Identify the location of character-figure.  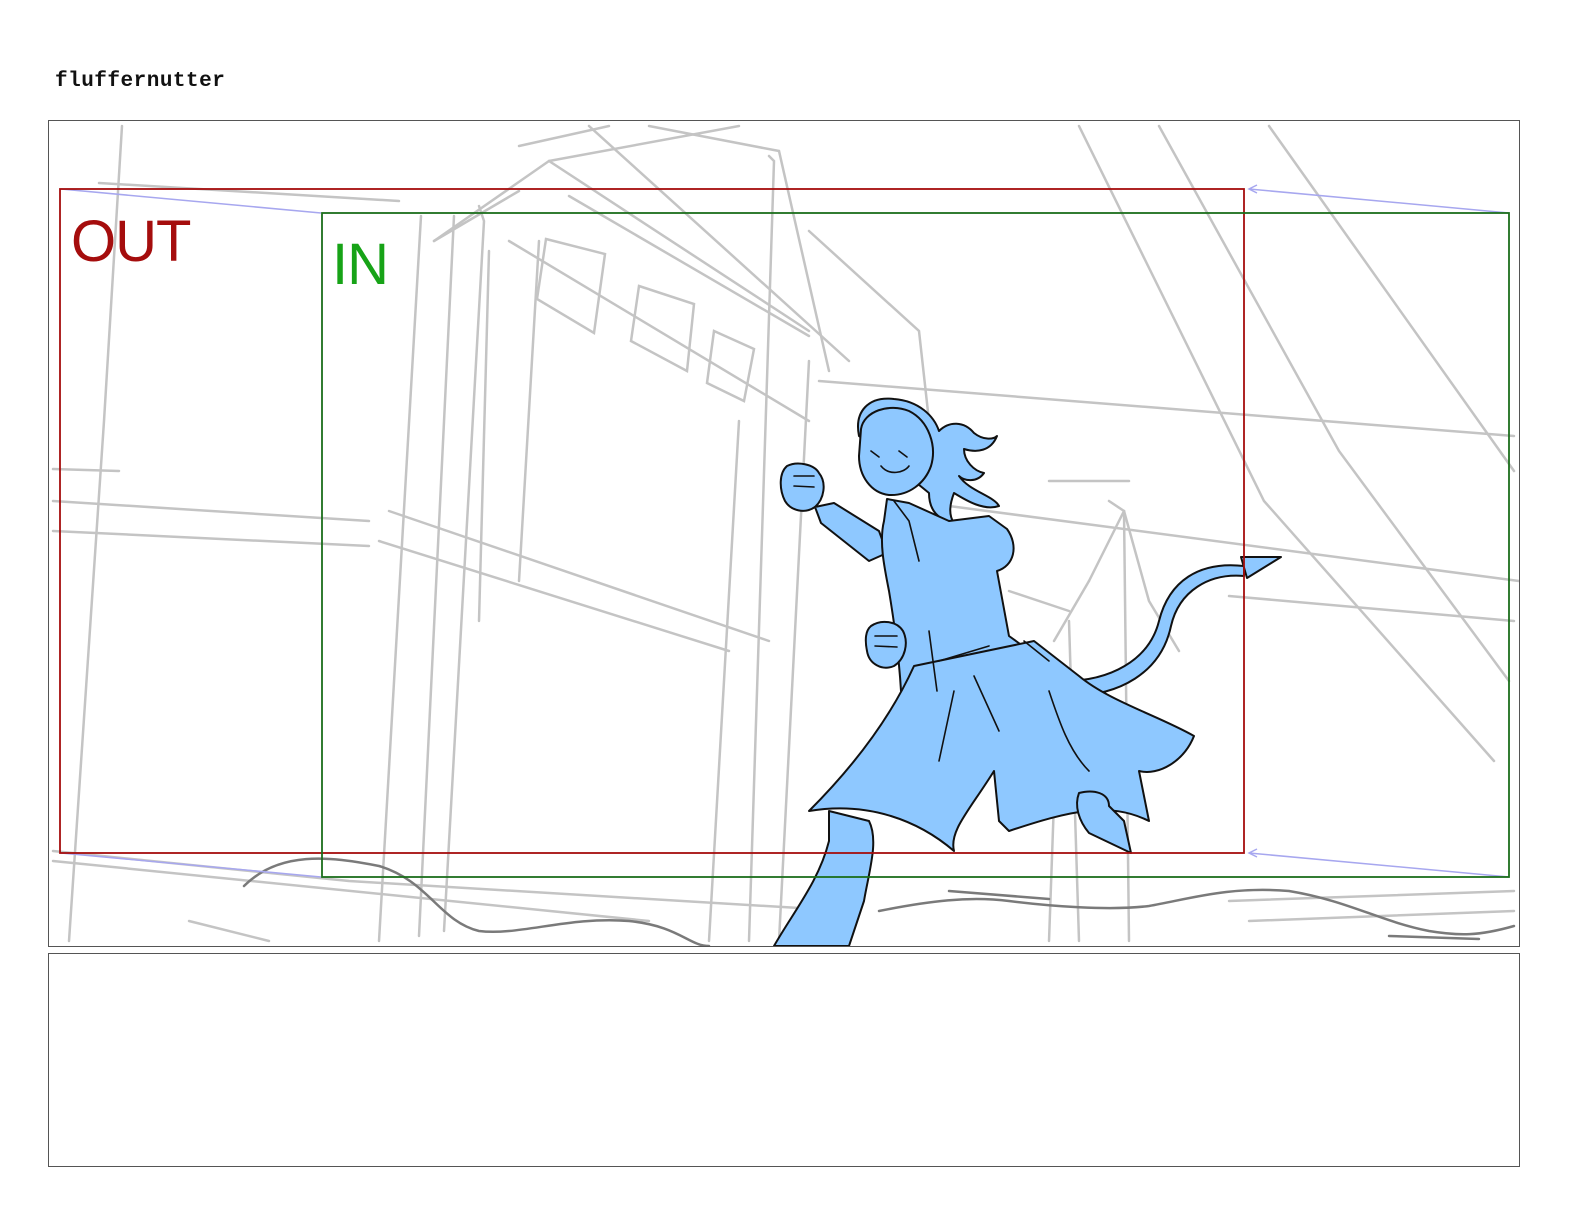
(1027, 671).